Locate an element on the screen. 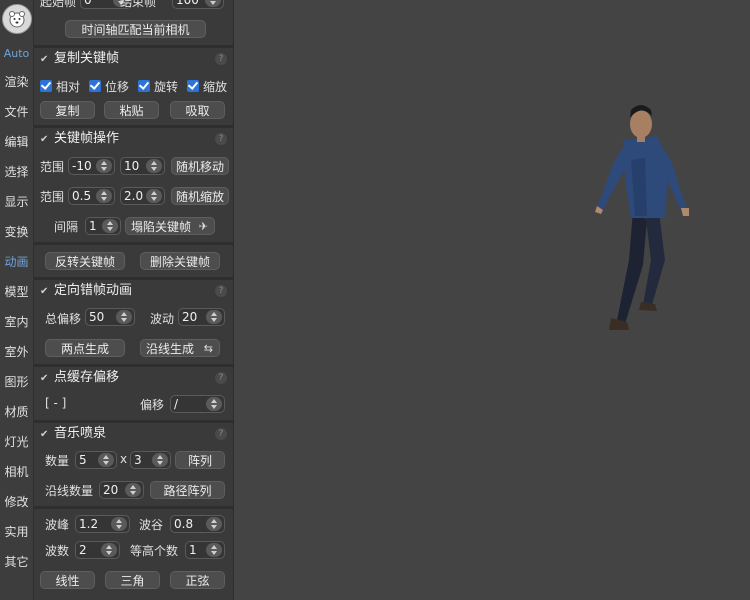  end-frame-label: 结束帧 is located at coordinates (138, 4).